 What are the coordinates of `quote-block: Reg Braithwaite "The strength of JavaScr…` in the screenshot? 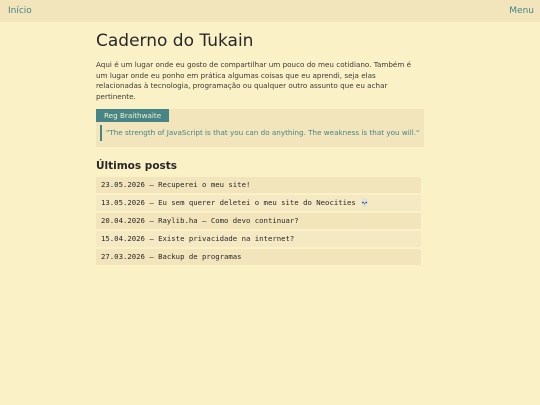 It's located at (260, 128).